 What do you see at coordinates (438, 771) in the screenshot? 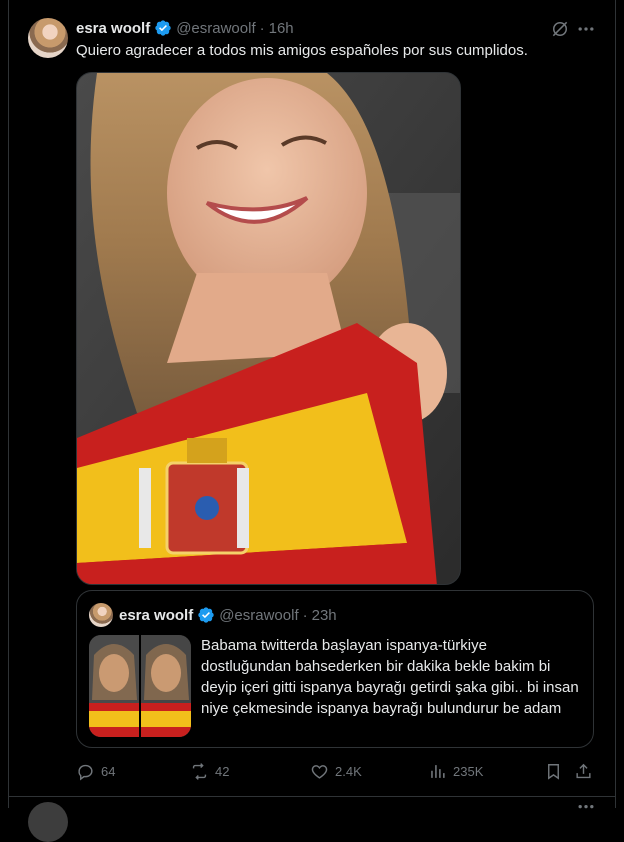
I see `analytics-icon` at bounding box center [438, 771].